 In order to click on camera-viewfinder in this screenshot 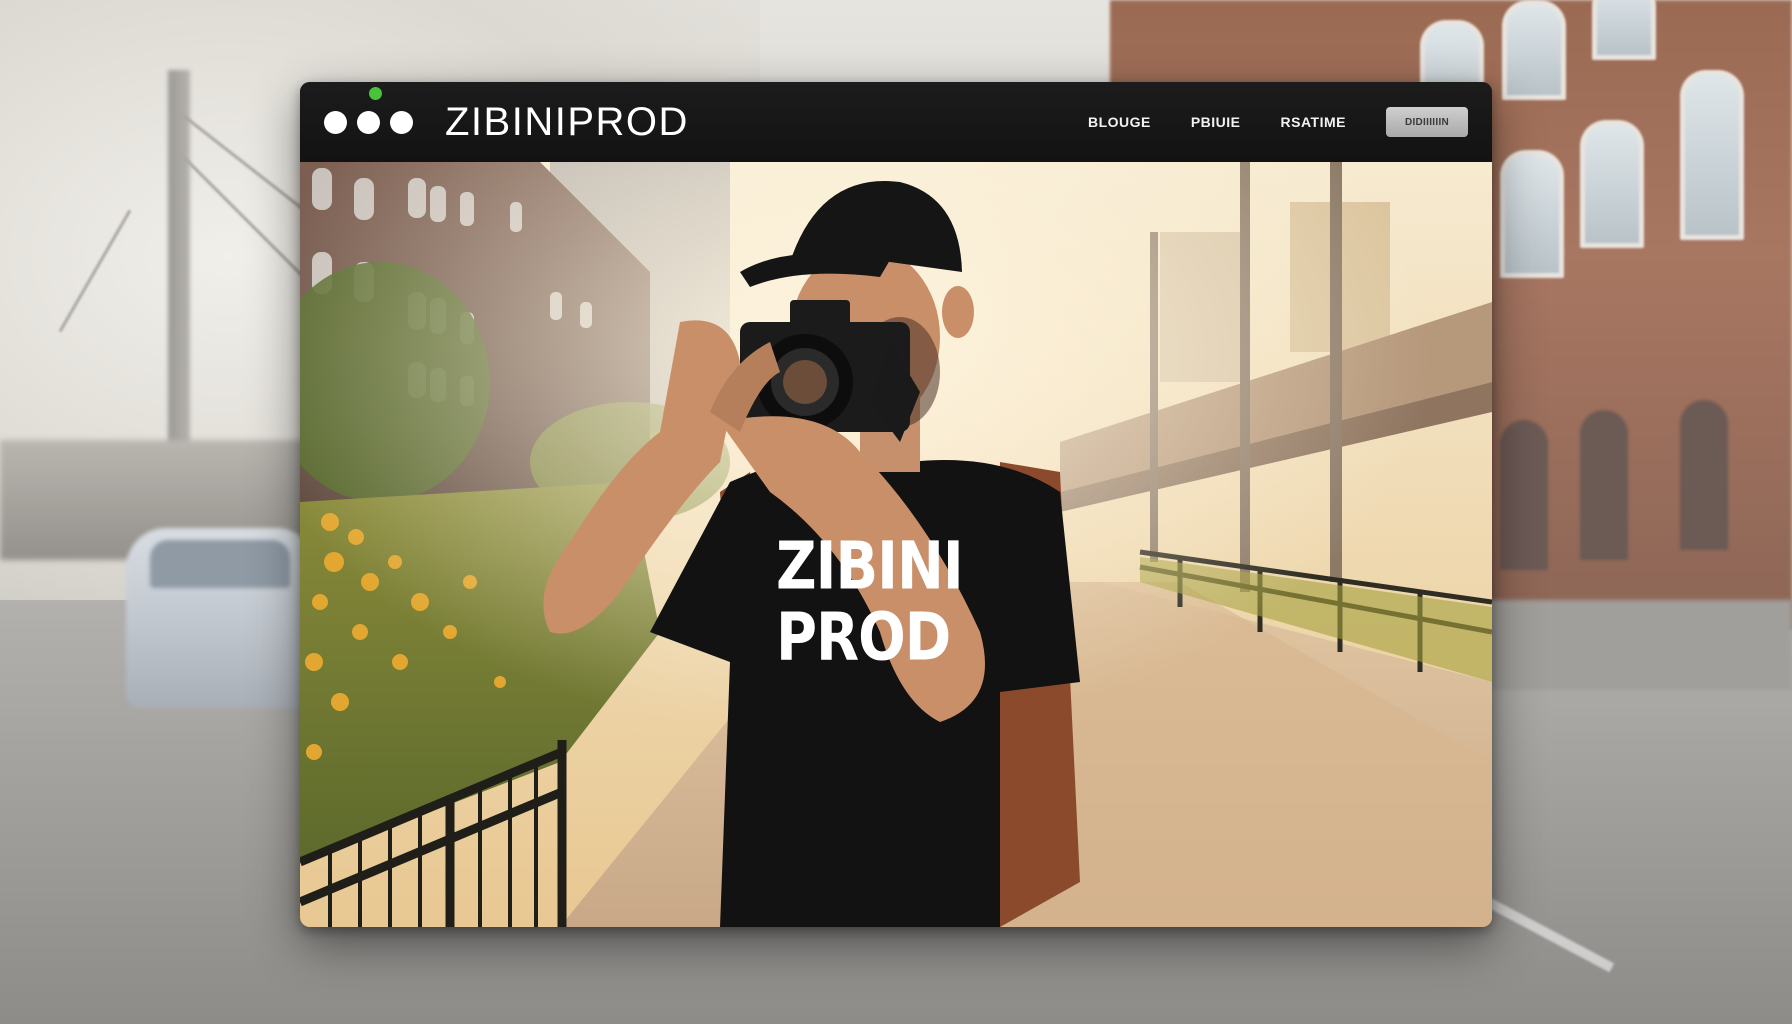, I will do `click(820, 315)`.